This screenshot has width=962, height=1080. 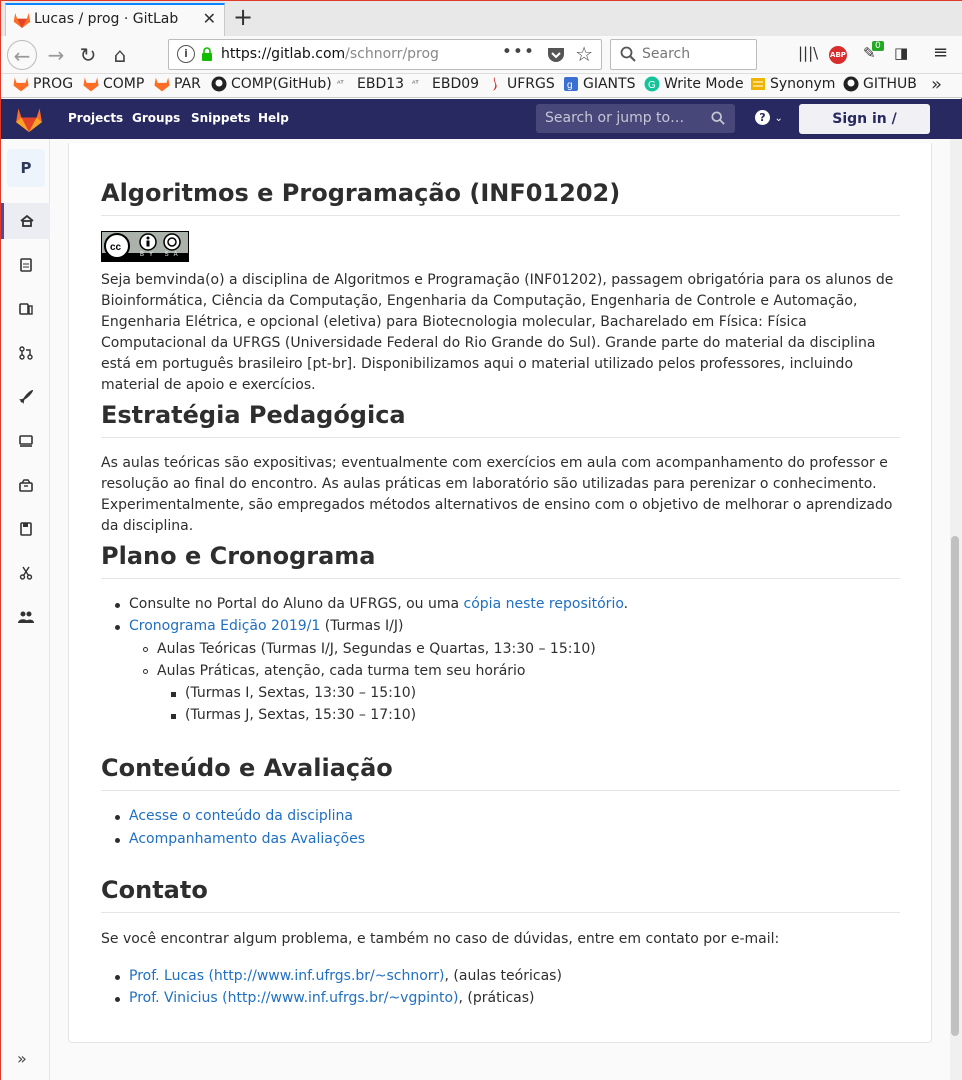 I want to click on back-arrow-icon: ←, so click(x=22, y=55).